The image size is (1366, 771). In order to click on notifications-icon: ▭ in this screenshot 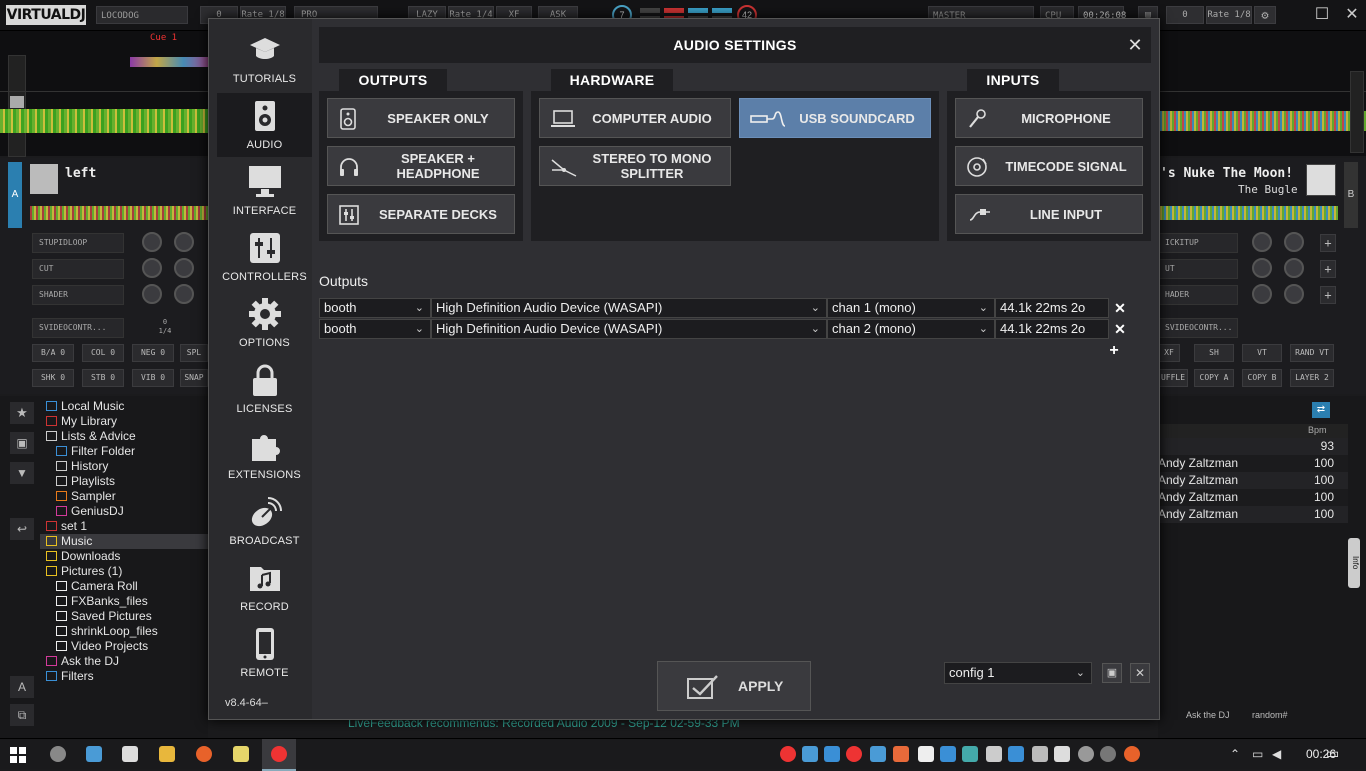, I will do `click(1332, 753)`.